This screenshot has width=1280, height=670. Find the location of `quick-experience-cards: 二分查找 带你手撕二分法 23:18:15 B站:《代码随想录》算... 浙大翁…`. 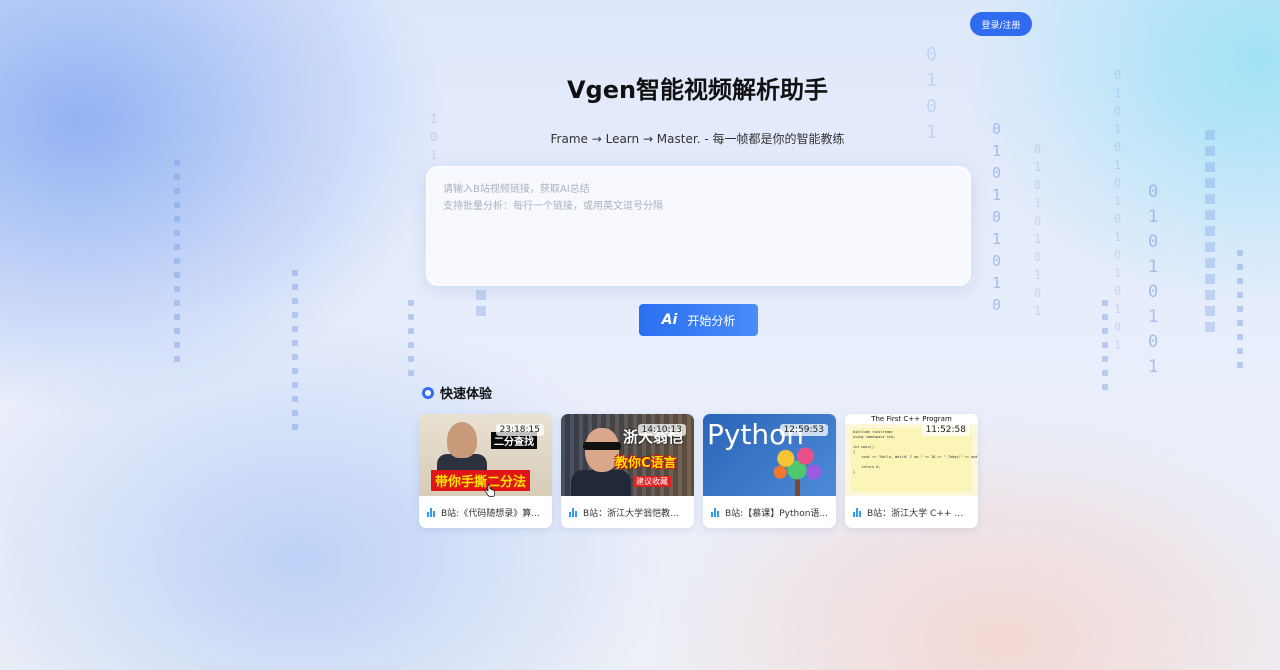

quick-experience-cards: 二分查找 带你手撕二分法 23:18:15 B站:《代码随想录》算... 浙大翁… is located at coordinates (698, 471).